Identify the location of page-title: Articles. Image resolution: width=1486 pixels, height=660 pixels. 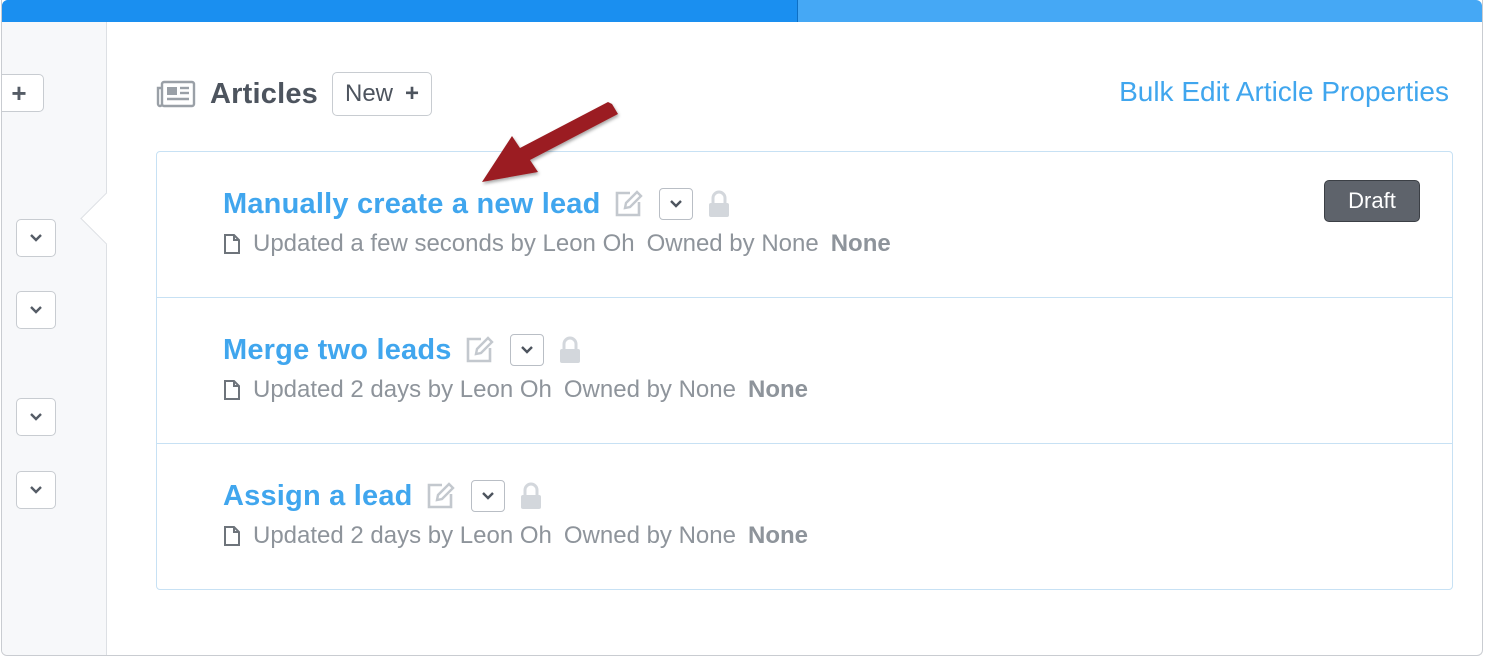
(264, 93).